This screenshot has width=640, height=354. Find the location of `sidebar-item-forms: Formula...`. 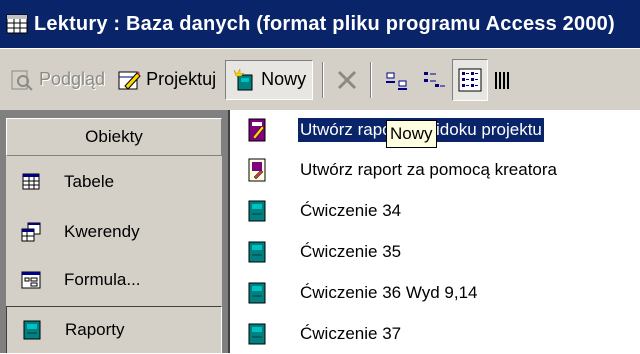

sidebar-item-forms: Formula... is located at coordinates (114, 280).